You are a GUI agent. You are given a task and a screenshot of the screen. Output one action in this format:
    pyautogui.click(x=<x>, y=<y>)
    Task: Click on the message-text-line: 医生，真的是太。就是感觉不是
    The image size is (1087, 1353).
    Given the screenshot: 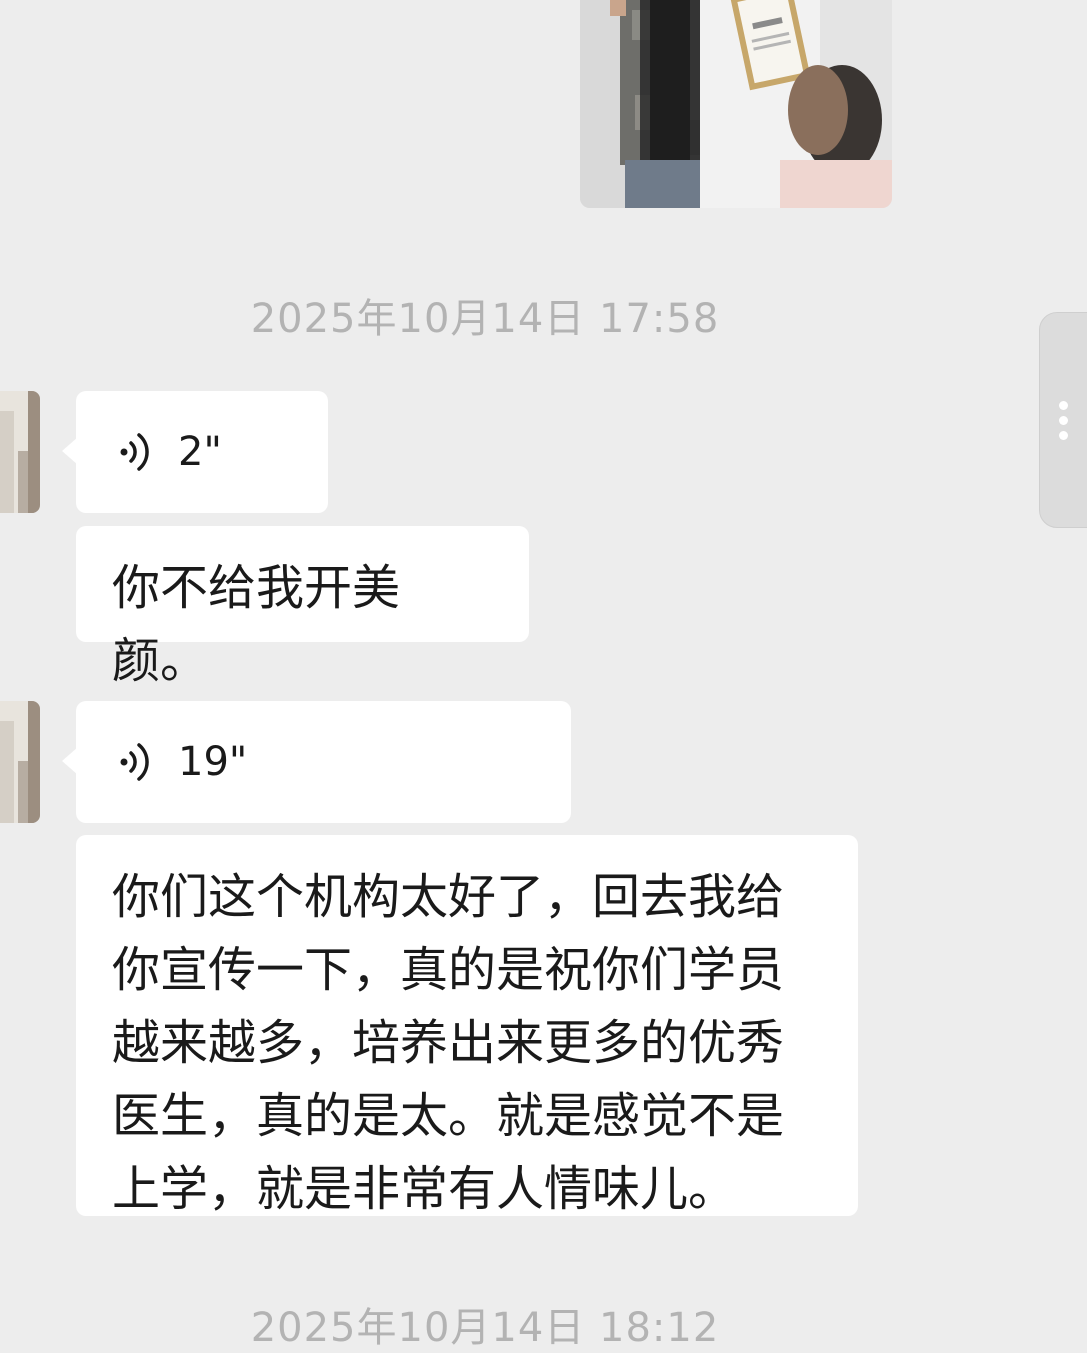 What is the action you would take?
    pyautogui.click(x=448, y=1116)
    